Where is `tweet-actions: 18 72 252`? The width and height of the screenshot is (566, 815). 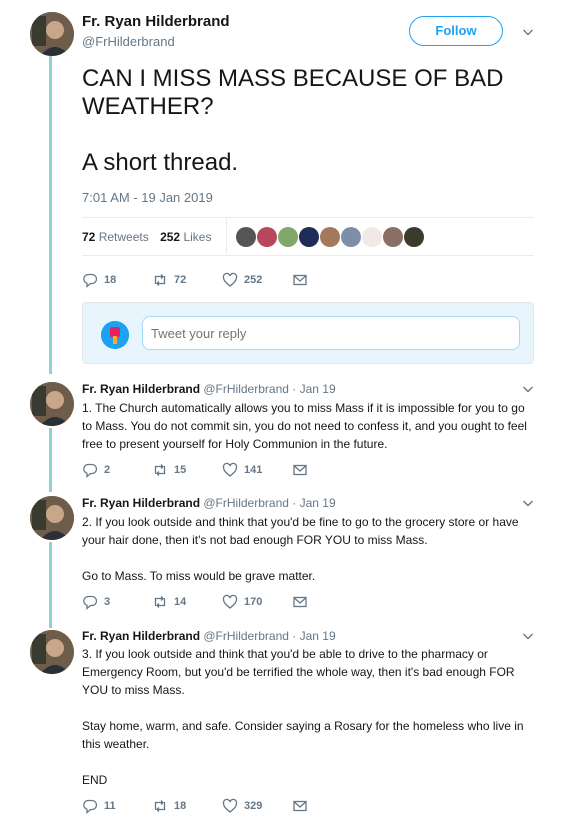 tweet-actions: 18 72 252 is located at coordinates (222, 280).